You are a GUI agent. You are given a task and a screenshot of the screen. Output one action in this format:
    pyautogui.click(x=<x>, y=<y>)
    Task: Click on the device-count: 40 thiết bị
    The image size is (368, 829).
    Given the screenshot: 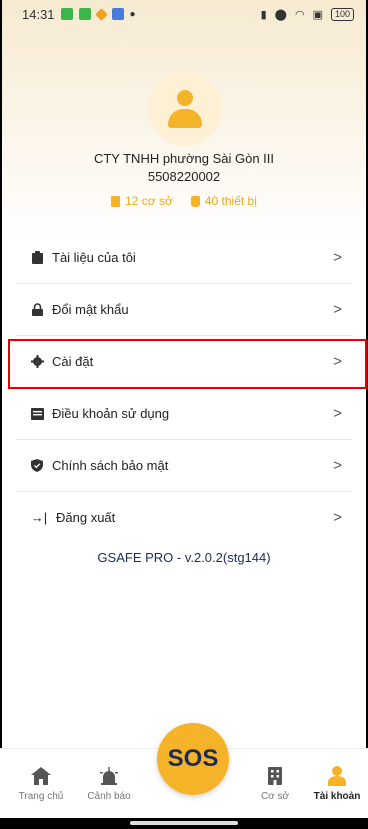 What is the action you would take?
    pyautogui.click(x=223, y=201)
    